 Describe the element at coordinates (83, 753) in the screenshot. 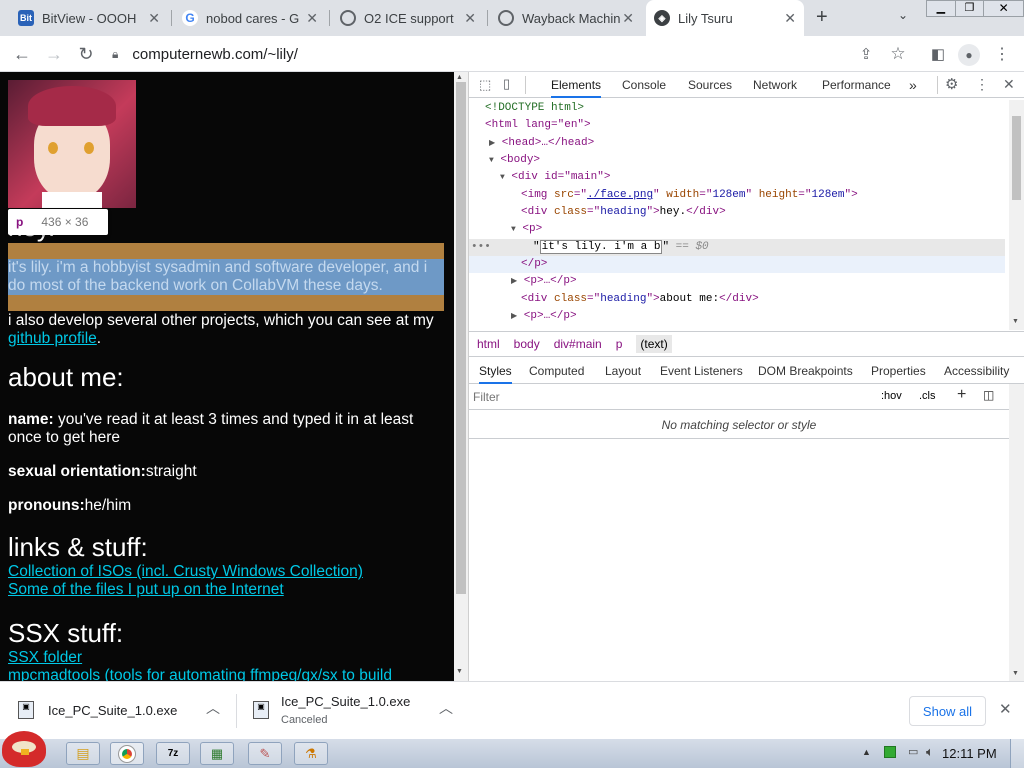

I see `explorer-folder-icon: ▤` at that location.